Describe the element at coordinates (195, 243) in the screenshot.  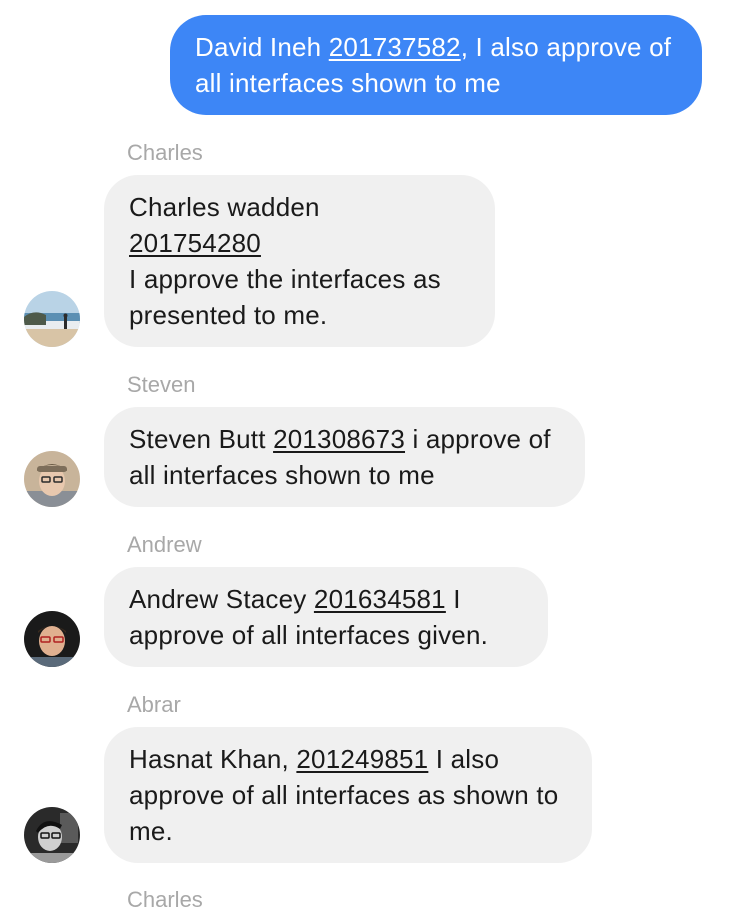
I see `student-id-link: 201754280` at that location.